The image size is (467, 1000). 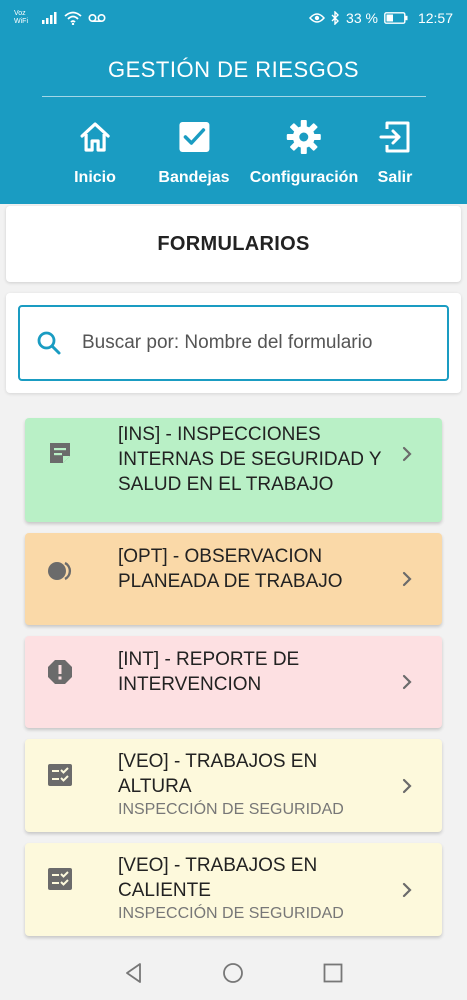 What do you see at coordinates (134, 973) in the screenshot?
I see `back-icon` at bounding box center [134, 973].